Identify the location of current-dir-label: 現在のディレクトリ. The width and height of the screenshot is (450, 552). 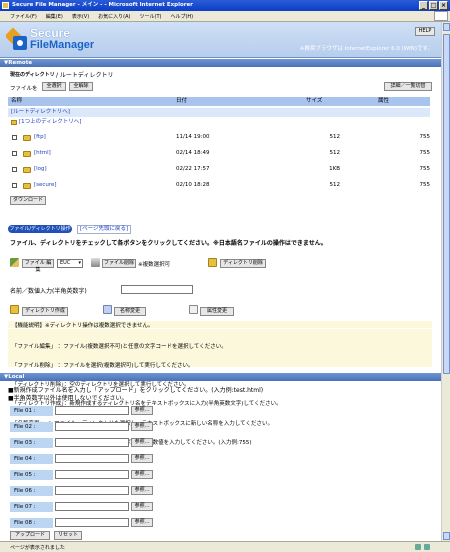
(32, 75).